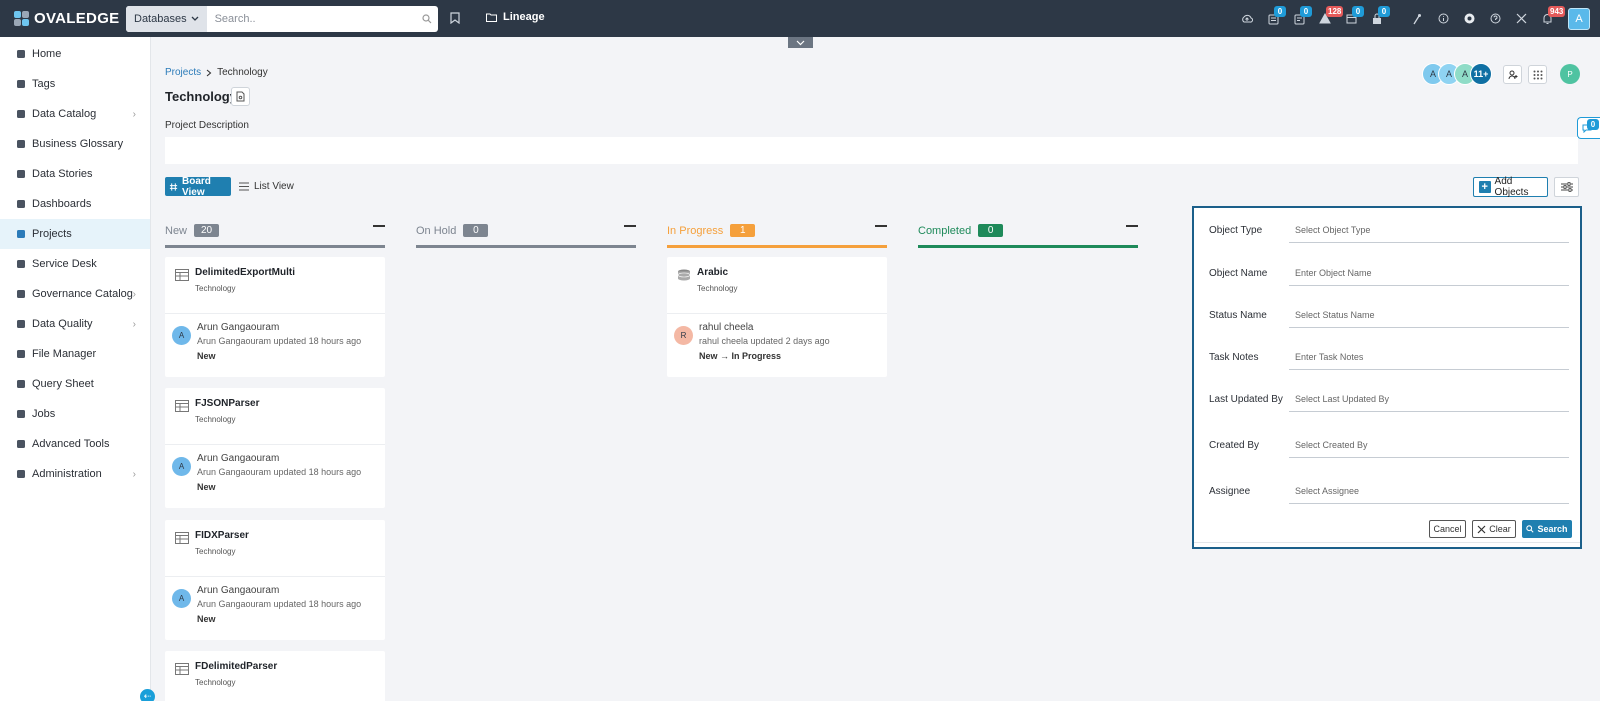 This screenshot has width=1600, height=701. Describe the element at coordinates (427, 19) in the screenshot. I see `search-icon` at that location.